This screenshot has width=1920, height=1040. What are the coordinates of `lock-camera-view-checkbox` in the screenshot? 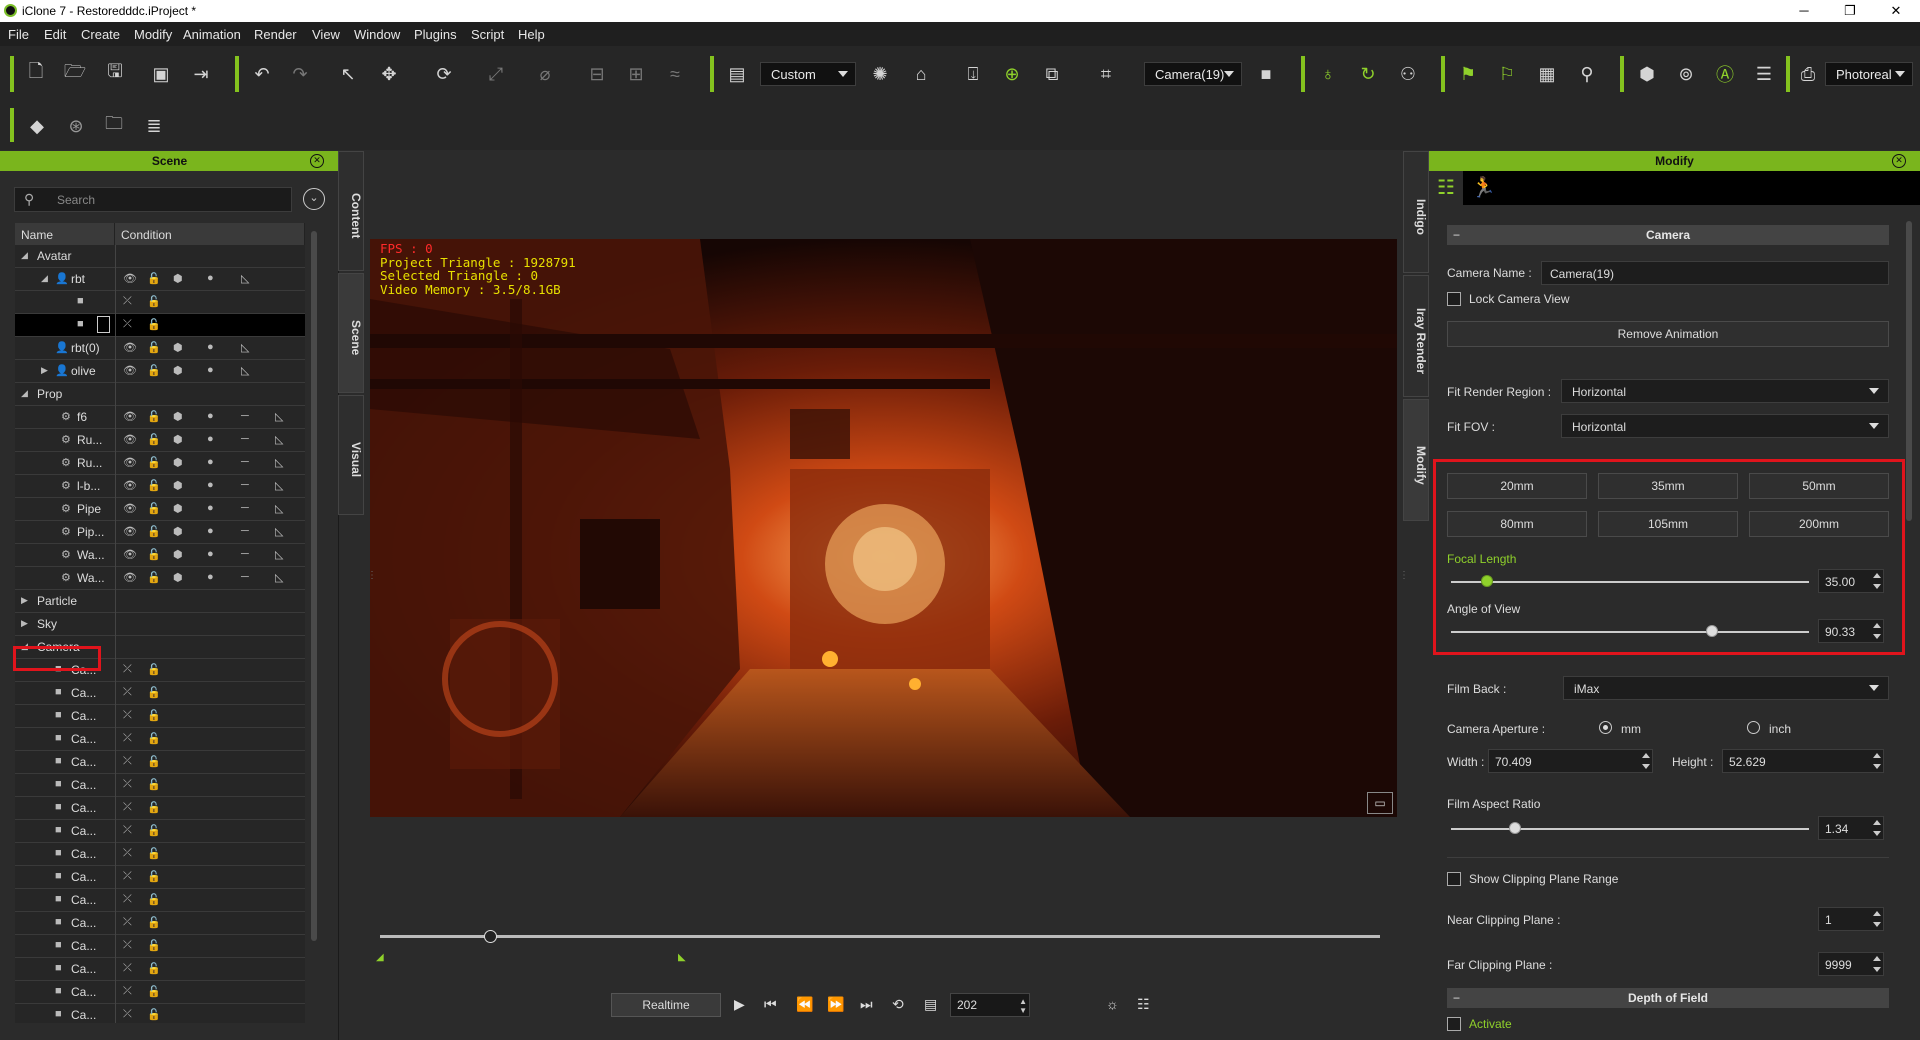 It's located at (1454, 299).